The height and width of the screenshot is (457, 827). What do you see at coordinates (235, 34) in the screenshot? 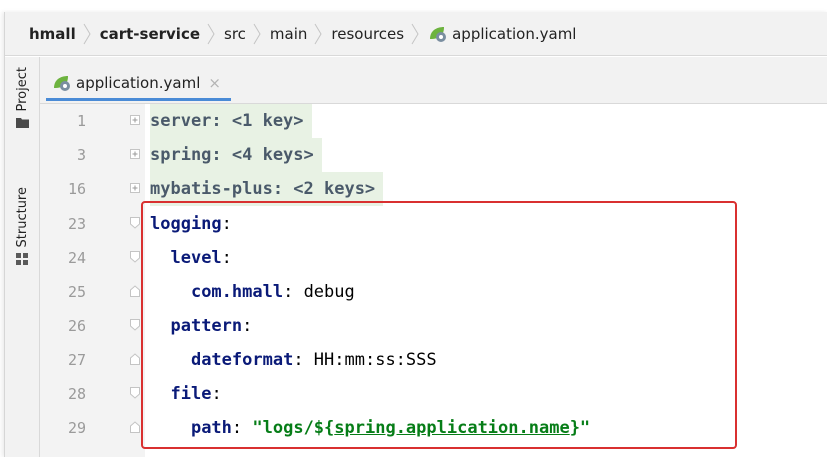
I see `breadcrumb-item-src: src` at bounding box center [235, 34].